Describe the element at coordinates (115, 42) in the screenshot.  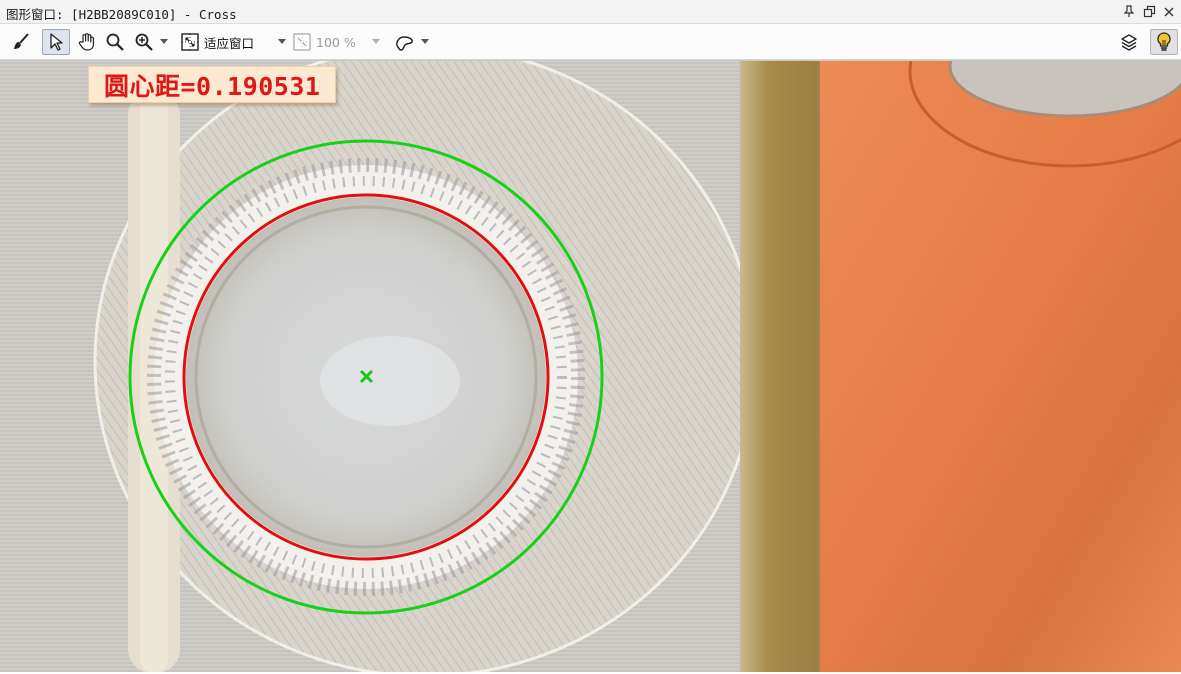
I see `magnifier-icon` at that location.